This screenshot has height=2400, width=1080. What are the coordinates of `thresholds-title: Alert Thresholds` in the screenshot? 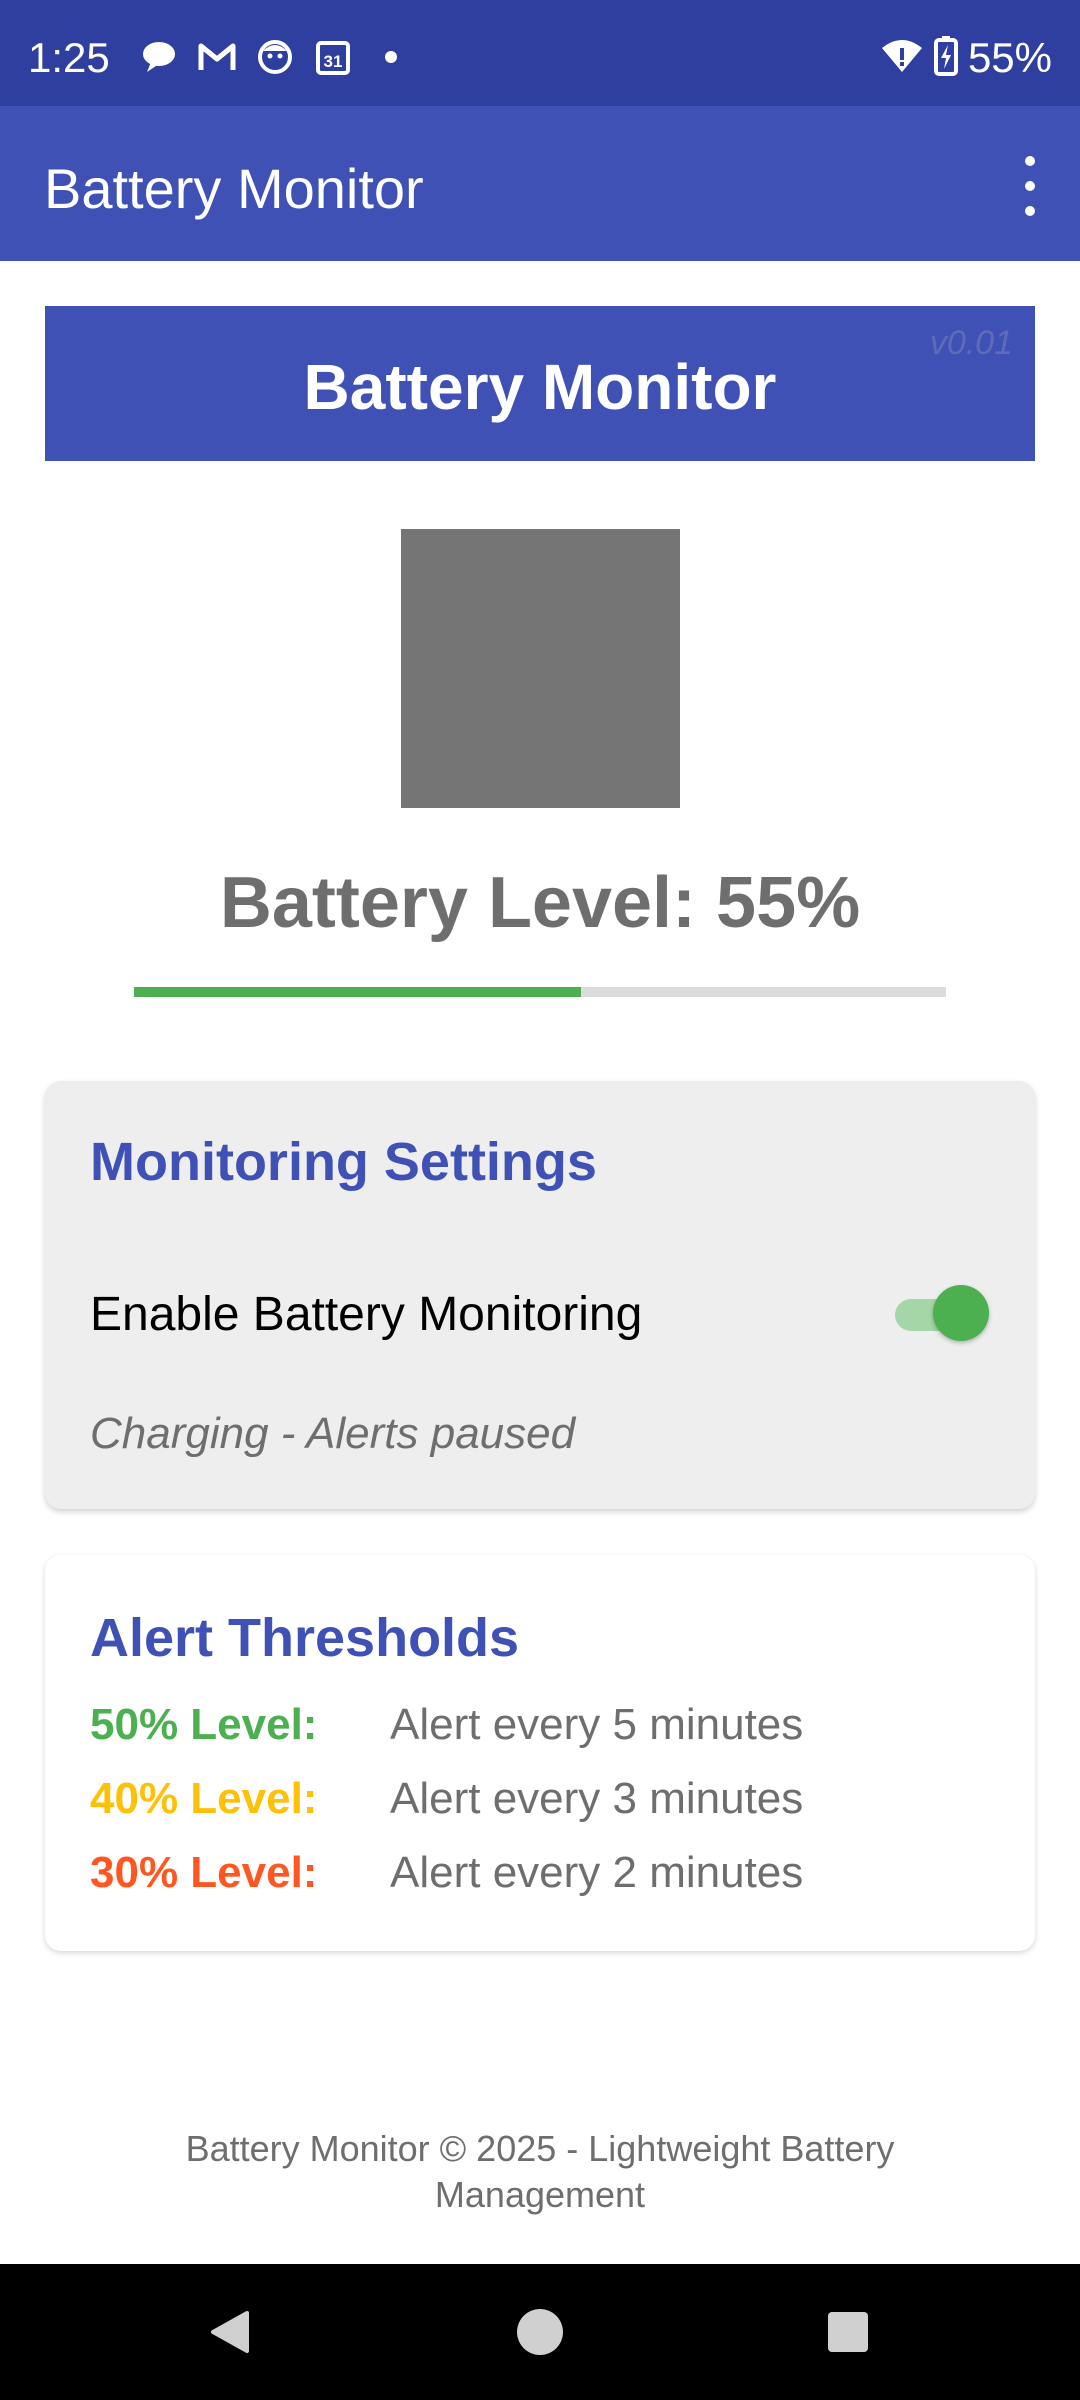 It's located at (305, 1638).